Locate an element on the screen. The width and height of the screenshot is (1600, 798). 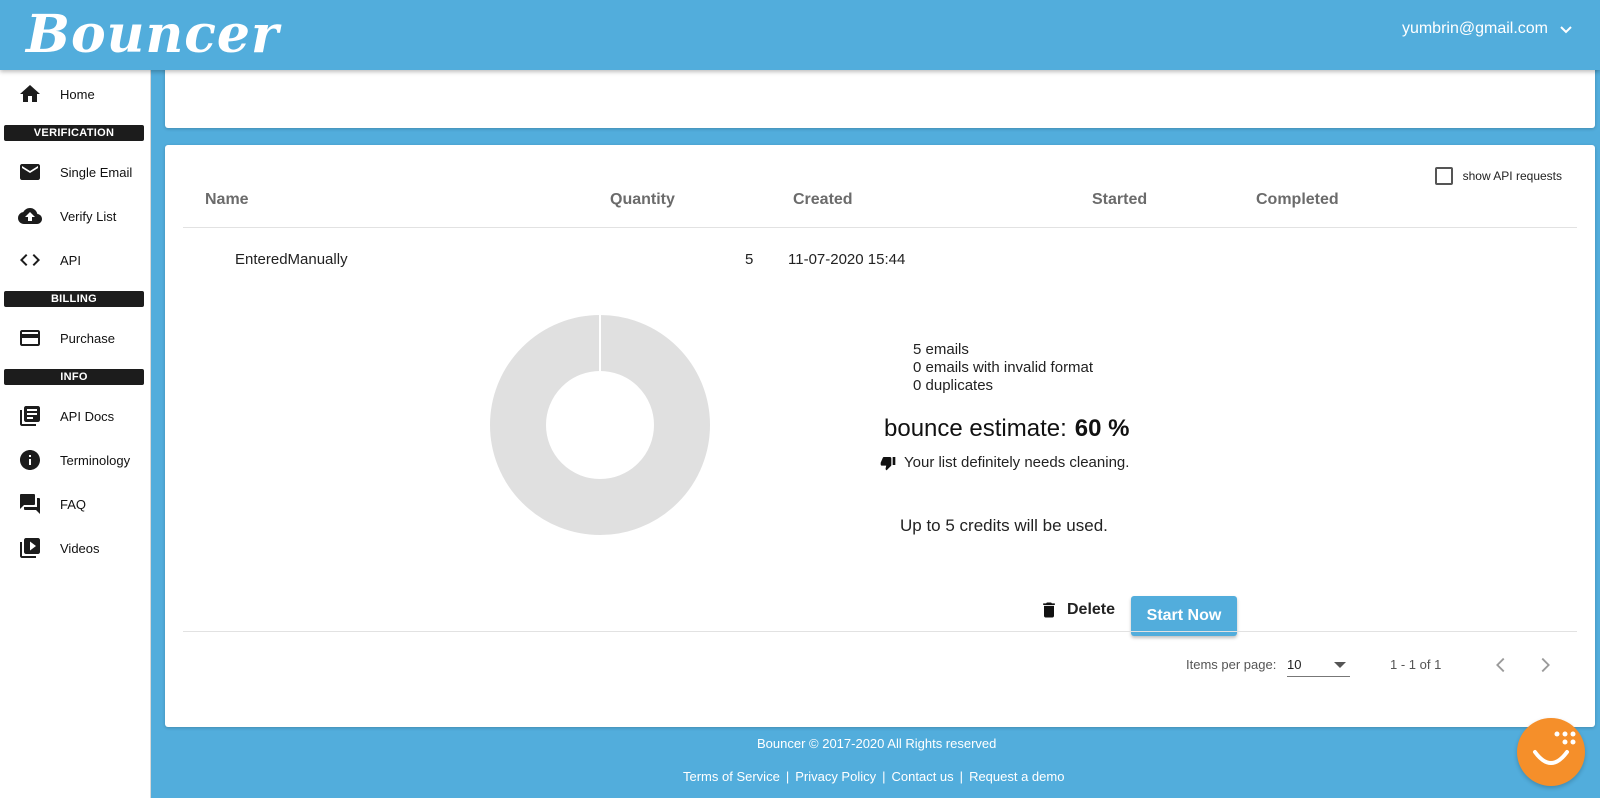
terms-link: Terms of Service is located at coordinates (731, 776).